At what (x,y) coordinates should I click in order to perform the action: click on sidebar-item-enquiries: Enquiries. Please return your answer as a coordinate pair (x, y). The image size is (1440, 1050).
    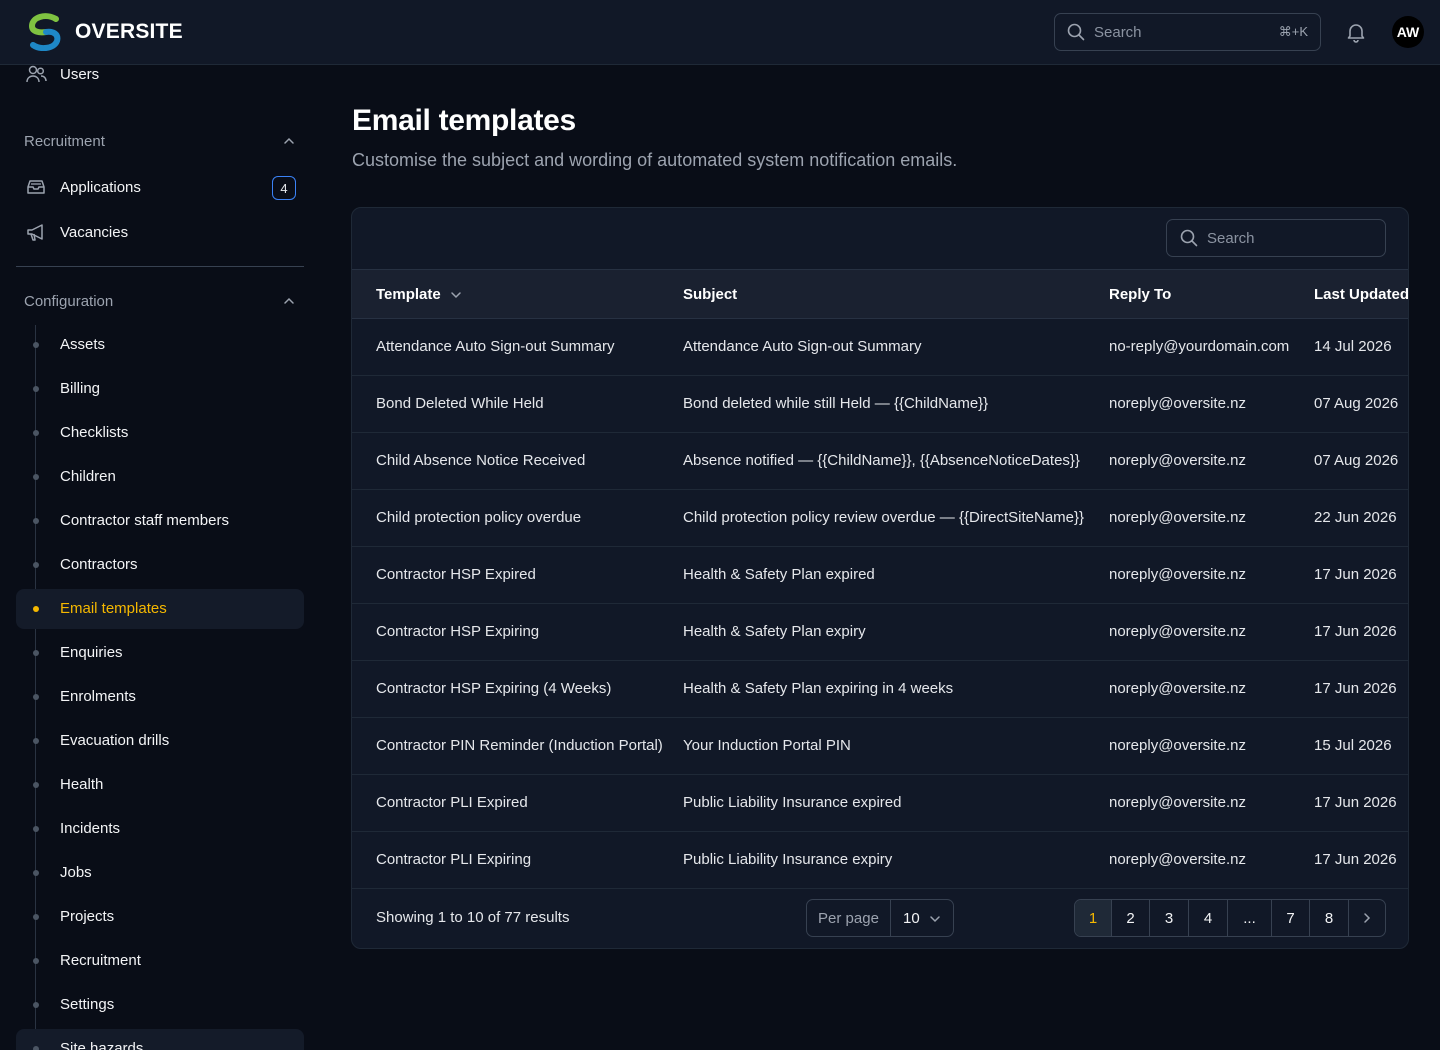
    Looking at the image, I should click on (160, 653).